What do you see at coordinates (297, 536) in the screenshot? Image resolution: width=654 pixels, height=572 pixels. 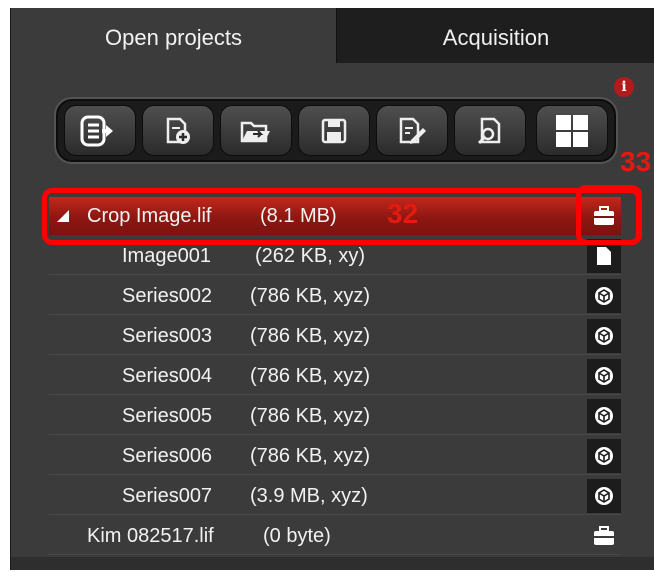 I see `project-size: (0 byte)` at bounding box center [297, 536].